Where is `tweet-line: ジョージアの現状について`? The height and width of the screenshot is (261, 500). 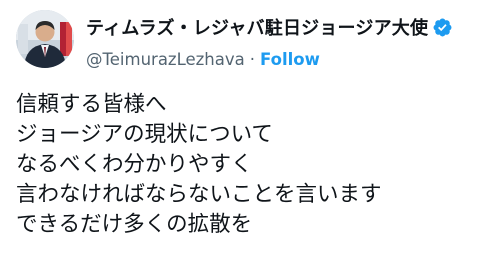 tweet-line: ジョージアの現状について is located at coordinates (144, 134).